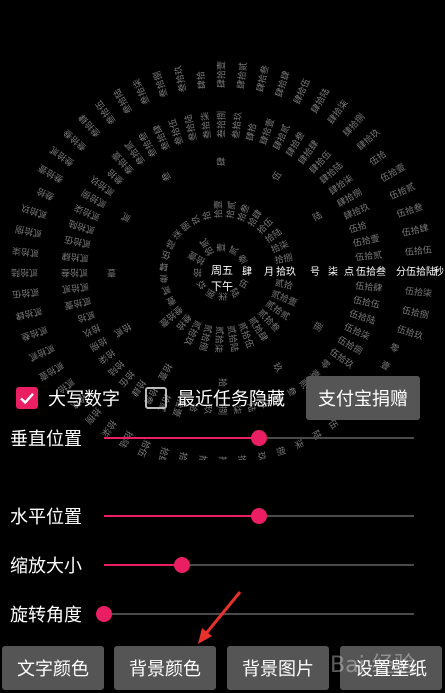 The width and height of the screenshot is (445, 693). What do you see at coordinates (34, 334) in the screenshot?
I see `second-ring-label: 贰拾叁` at bounding box center [34, 334].